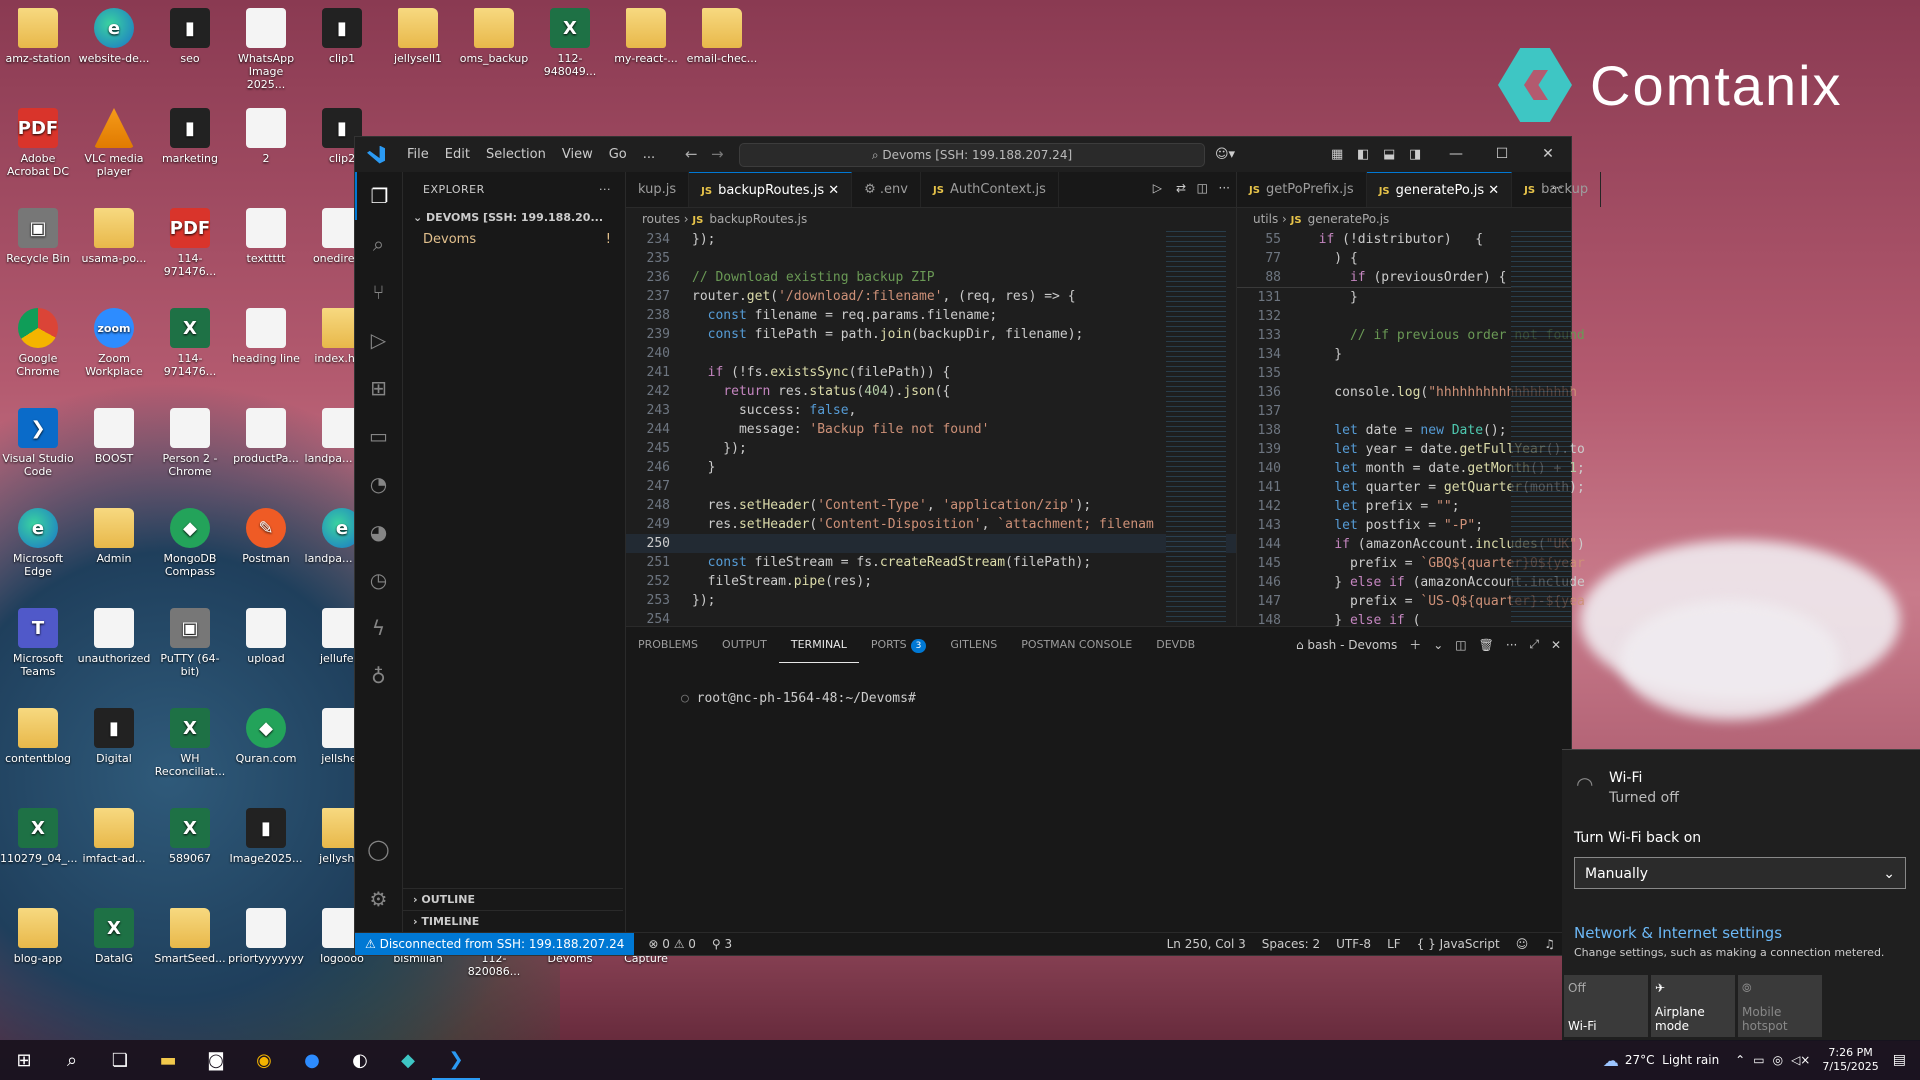  Describe the element at coordinates (1541, 427) in the screenshot. I see `minimap-right` at that location.